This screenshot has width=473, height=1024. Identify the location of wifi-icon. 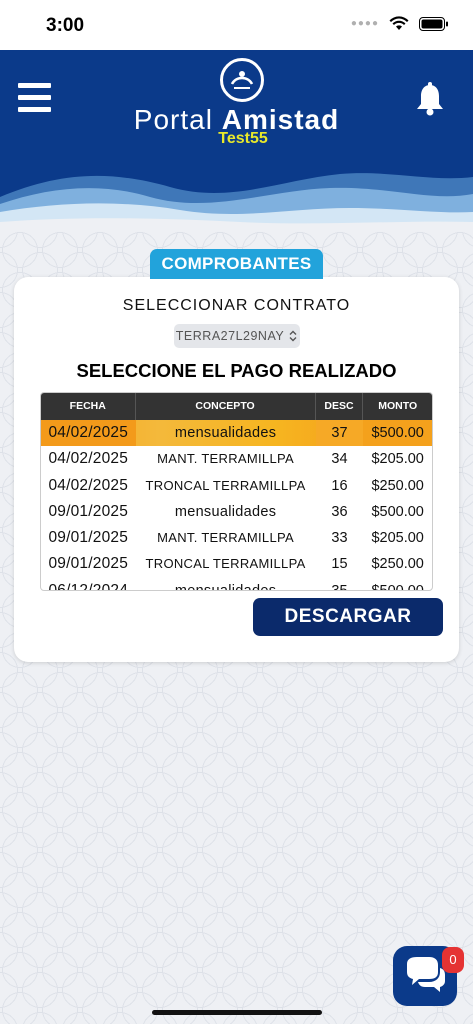
(399, 23).